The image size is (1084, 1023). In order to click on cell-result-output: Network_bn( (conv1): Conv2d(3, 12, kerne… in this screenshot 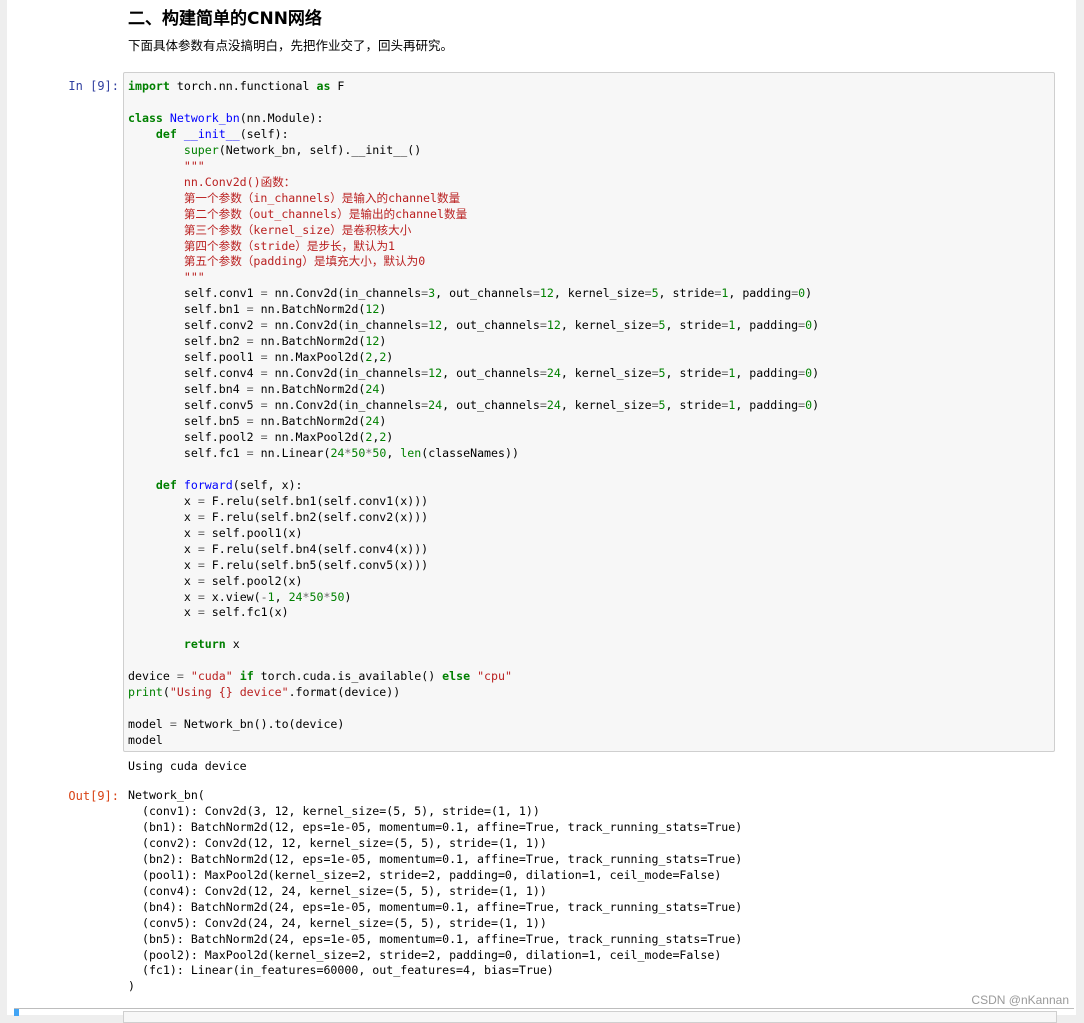, I will do `click(435, 891)`.